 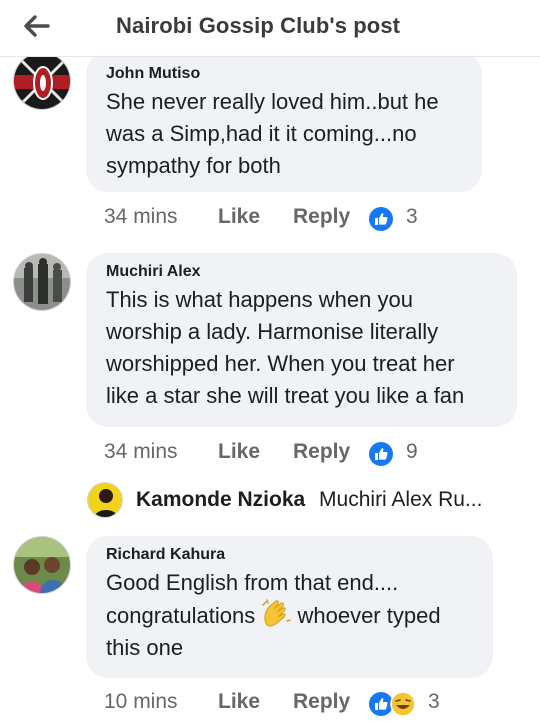 What do you see at coordinates (36, 26) in the screenshot?
I see `back-arrow-icon` at bounding box center [36, 26].